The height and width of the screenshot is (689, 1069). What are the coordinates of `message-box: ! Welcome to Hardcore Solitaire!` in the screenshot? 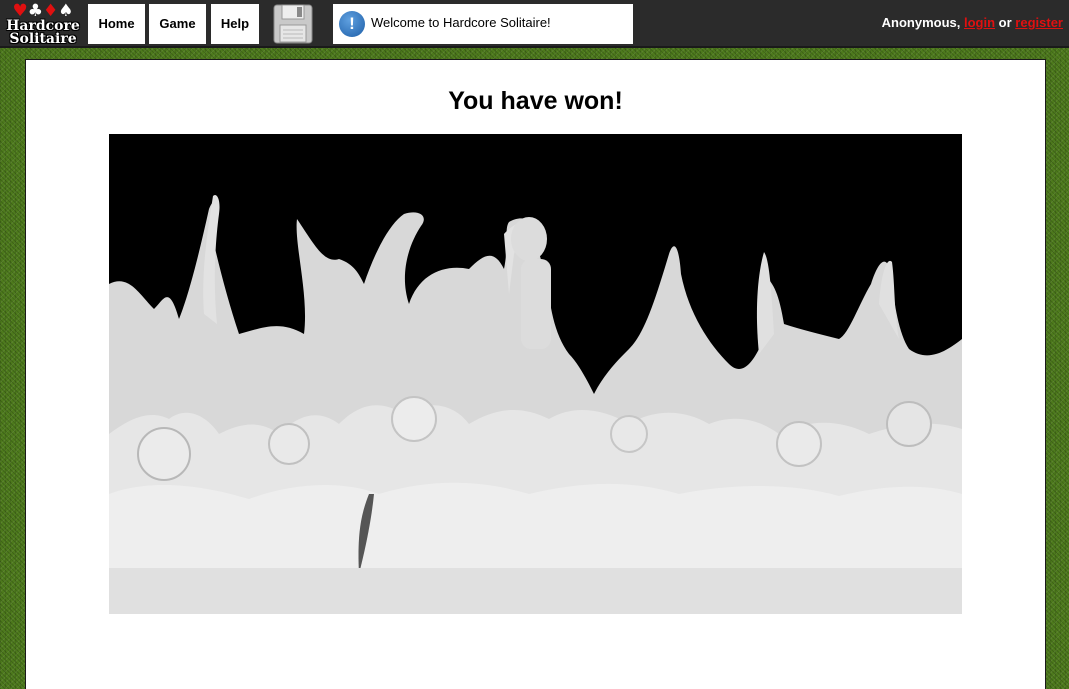 It's located at (483, 24).